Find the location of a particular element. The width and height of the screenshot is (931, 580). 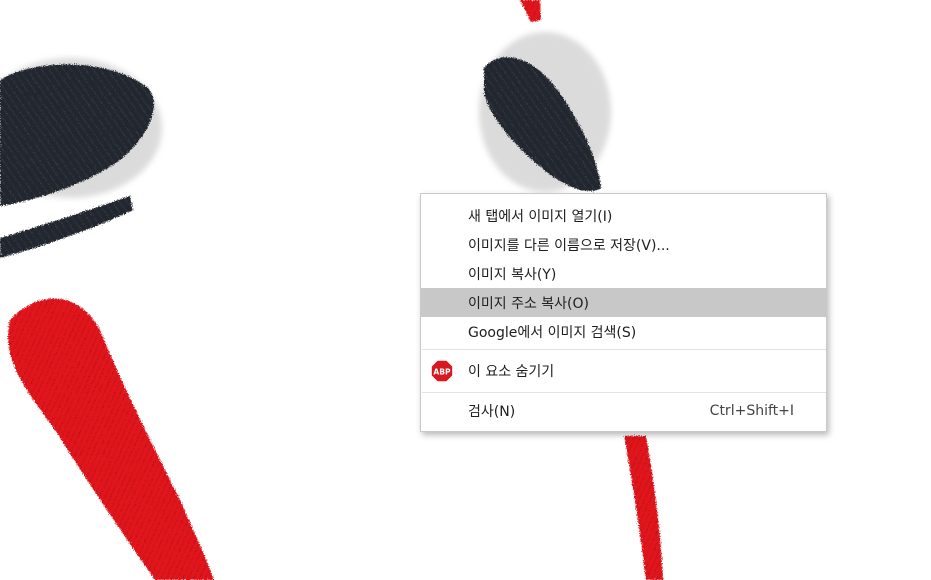

menu-item-label: 이미지 복사(Y) is located at coordinates (512, 274).